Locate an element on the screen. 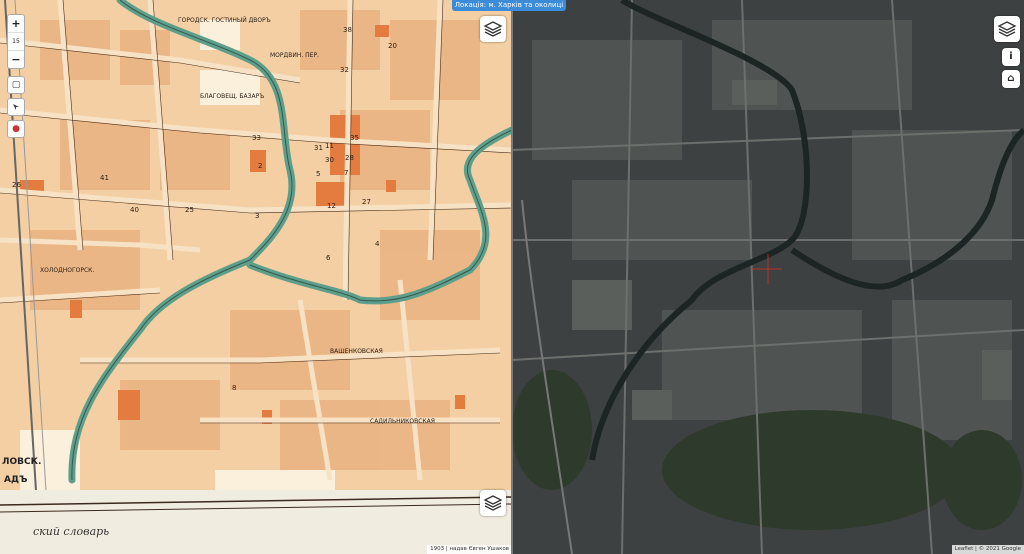 The width and height of the screenshot is (1024, 554). locate-arrow-icon is located at coordinates (16, 107).